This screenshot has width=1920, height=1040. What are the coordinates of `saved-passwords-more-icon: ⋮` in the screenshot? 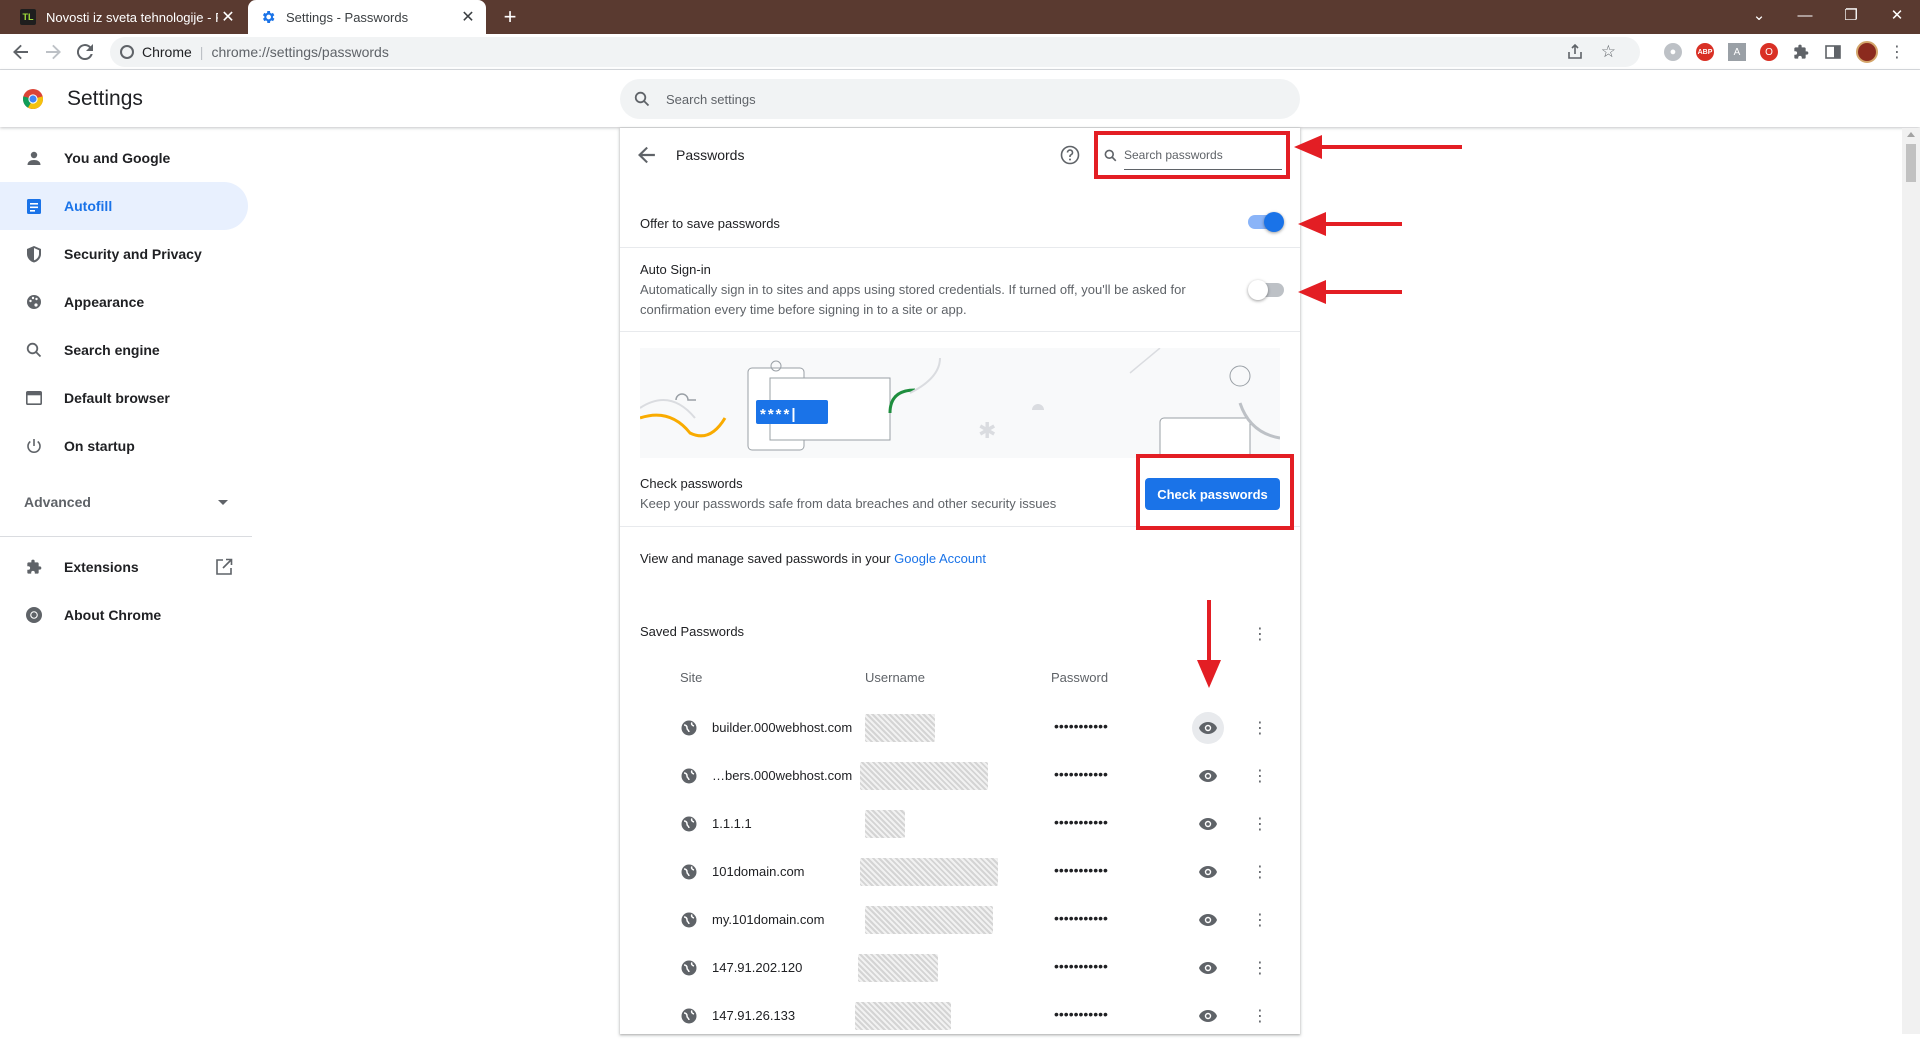 It's located at (1260, 634).